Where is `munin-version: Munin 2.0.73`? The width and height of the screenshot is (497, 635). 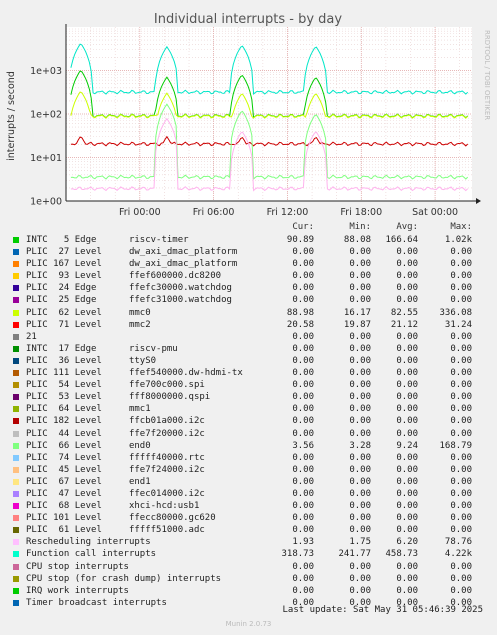 munin-version: Munin 2.0.73 is located at coordinates (248, 624).